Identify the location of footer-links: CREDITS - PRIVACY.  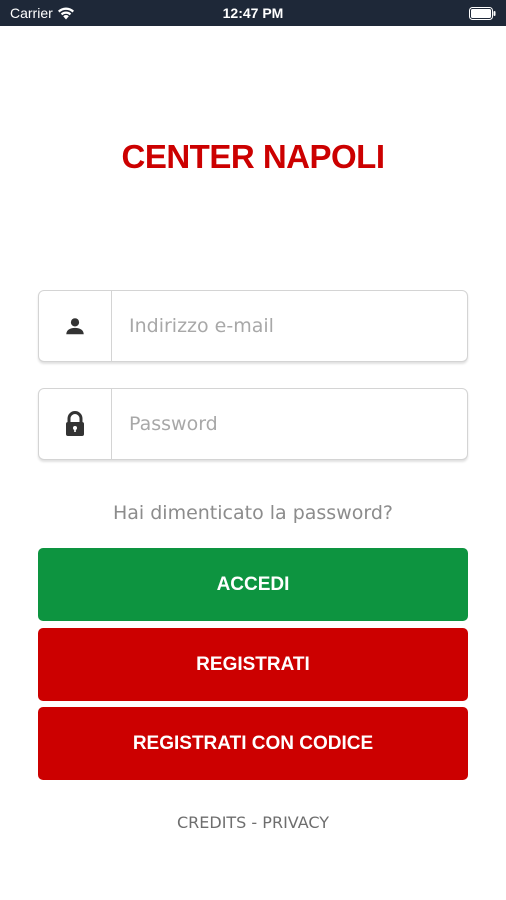
(253, 822).